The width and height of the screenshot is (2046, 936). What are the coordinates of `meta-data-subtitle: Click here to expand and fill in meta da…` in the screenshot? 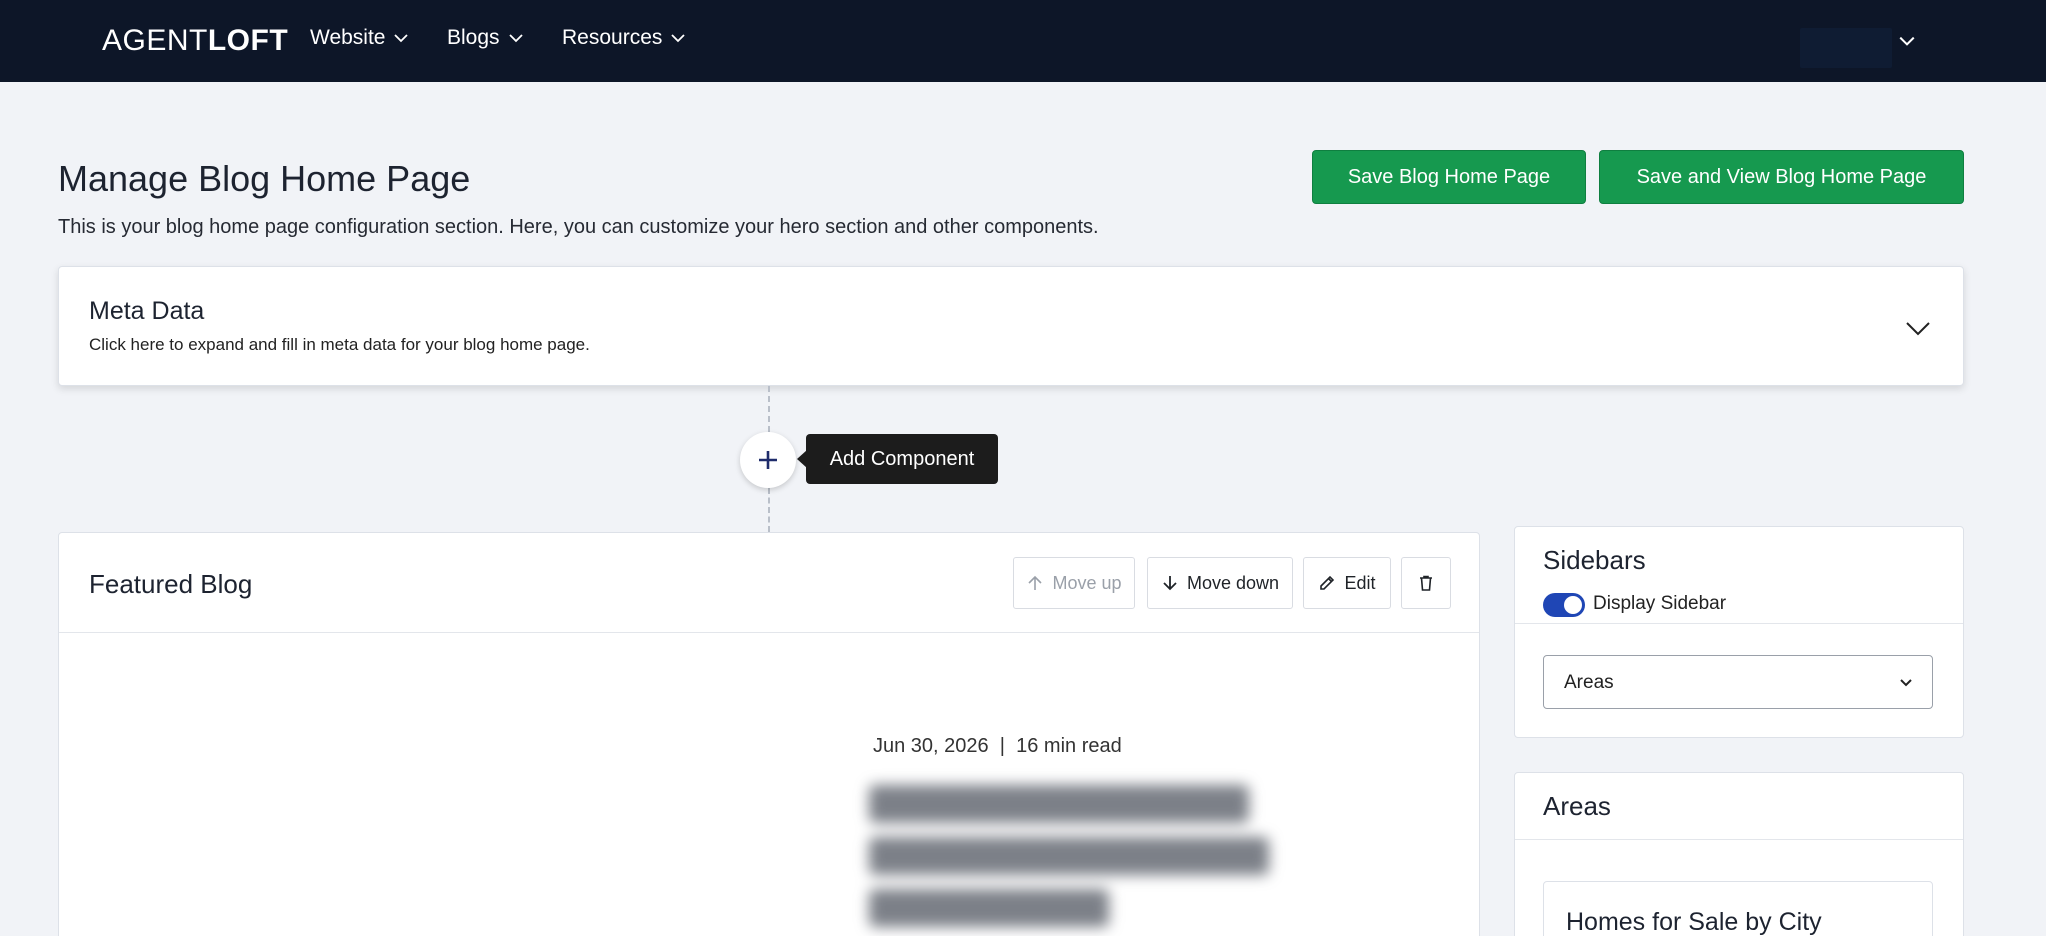 It's located at (339, 344).